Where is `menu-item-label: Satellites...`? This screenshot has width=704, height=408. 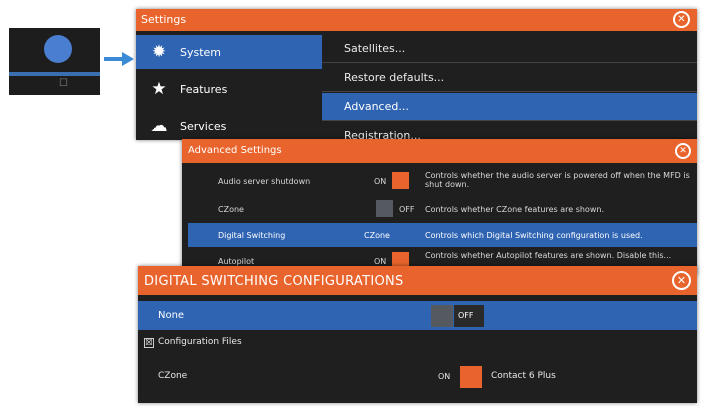 menu-item-label: Satellites... is located at coordinates (375, 48).